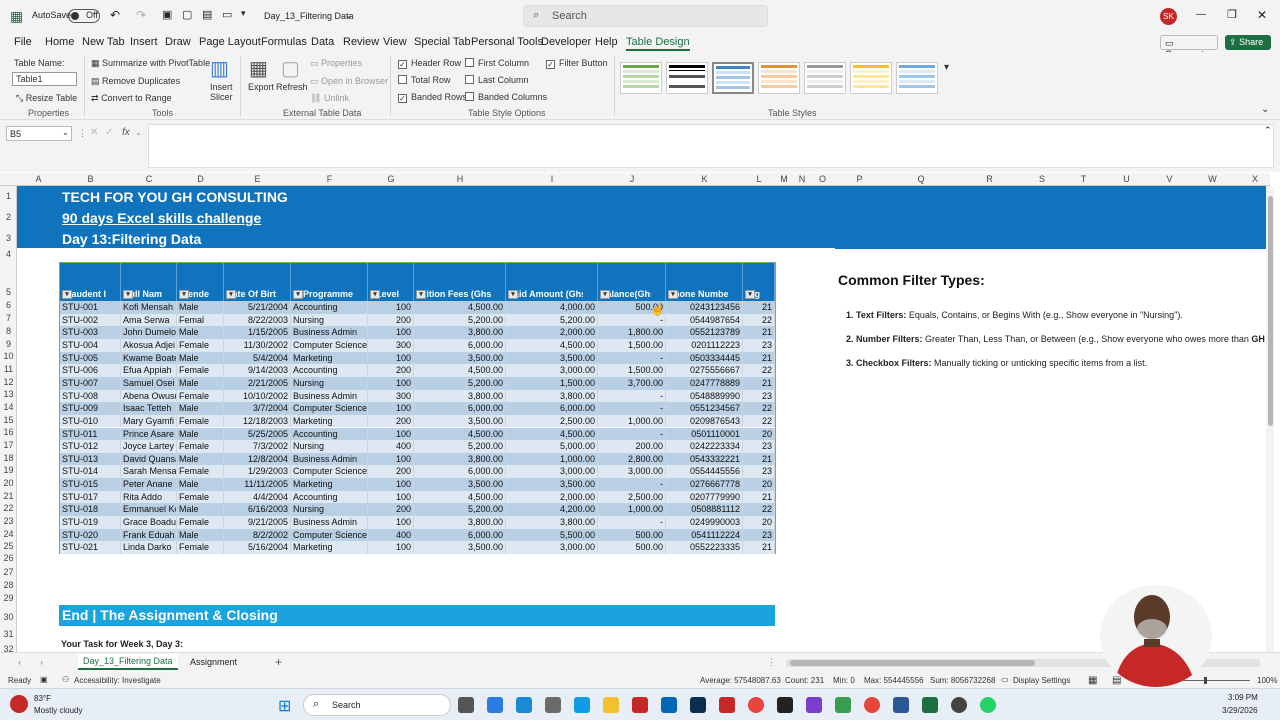 The height and width of the screenshot is (720, 1280). What do you see at coordinates (759, 510) in the screenshot?
I see `table-cell: 22` at bounding box center [759, 510].